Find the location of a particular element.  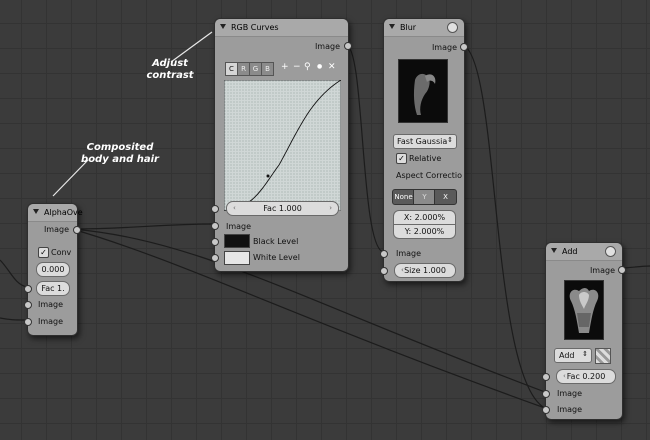

relative-label: Relative is located at coordinates (425, 158).